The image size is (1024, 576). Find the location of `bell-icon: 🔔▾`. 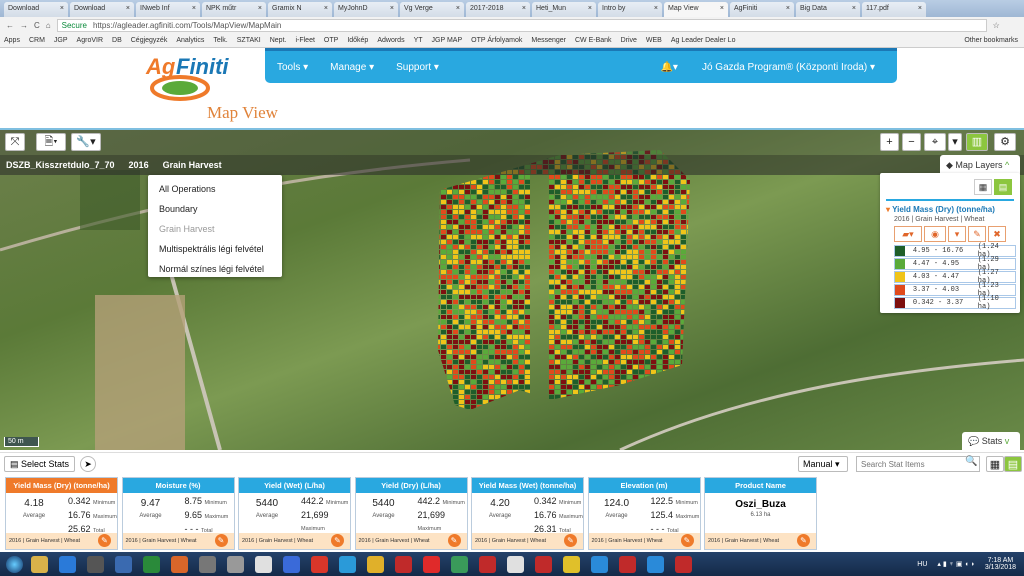

bell-icon: 🔔▾ is located at coordinates (668, 67).